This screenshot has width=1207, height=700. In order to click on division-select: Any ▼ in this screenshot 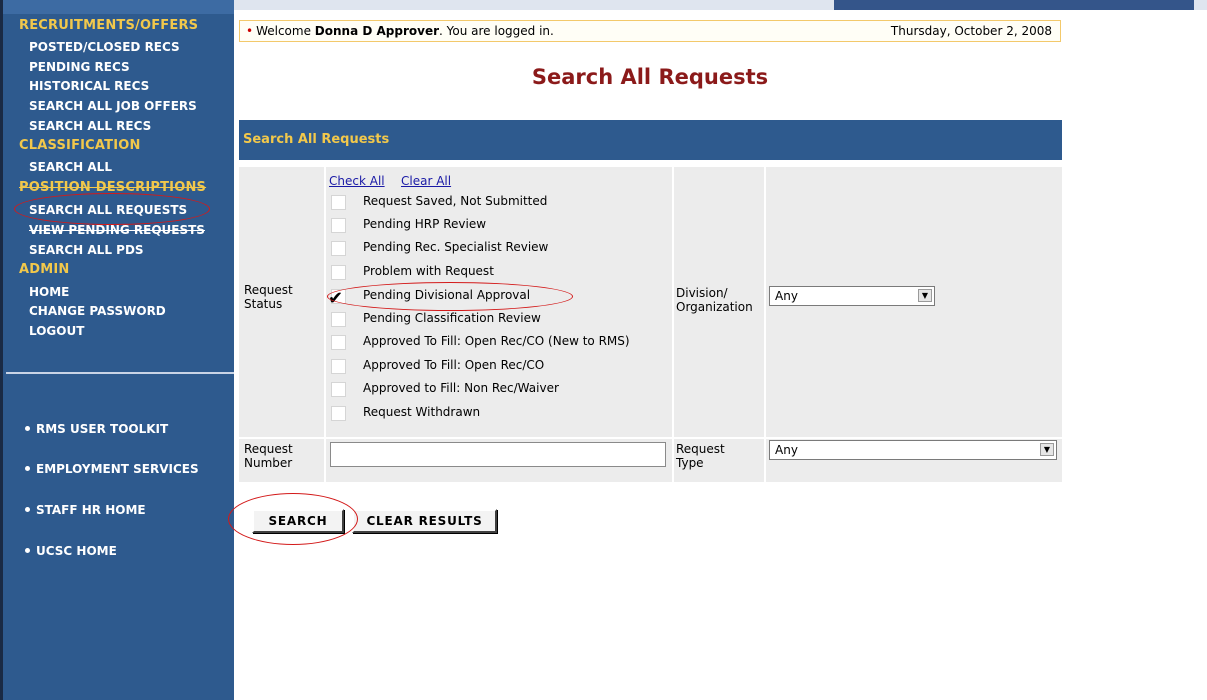, I will do `click(852, 296)`.